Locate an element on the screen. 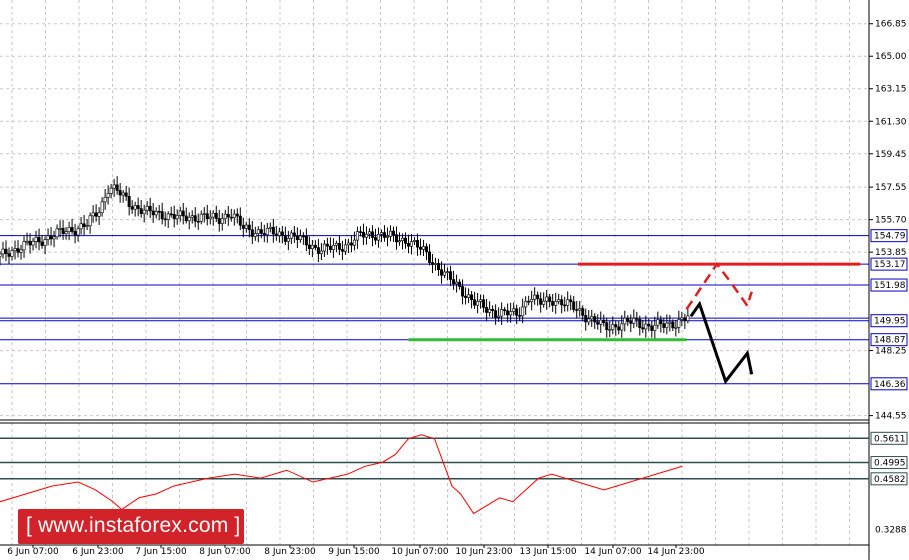  level-badge-label: 153.17 is located at coordinates (890, 265).